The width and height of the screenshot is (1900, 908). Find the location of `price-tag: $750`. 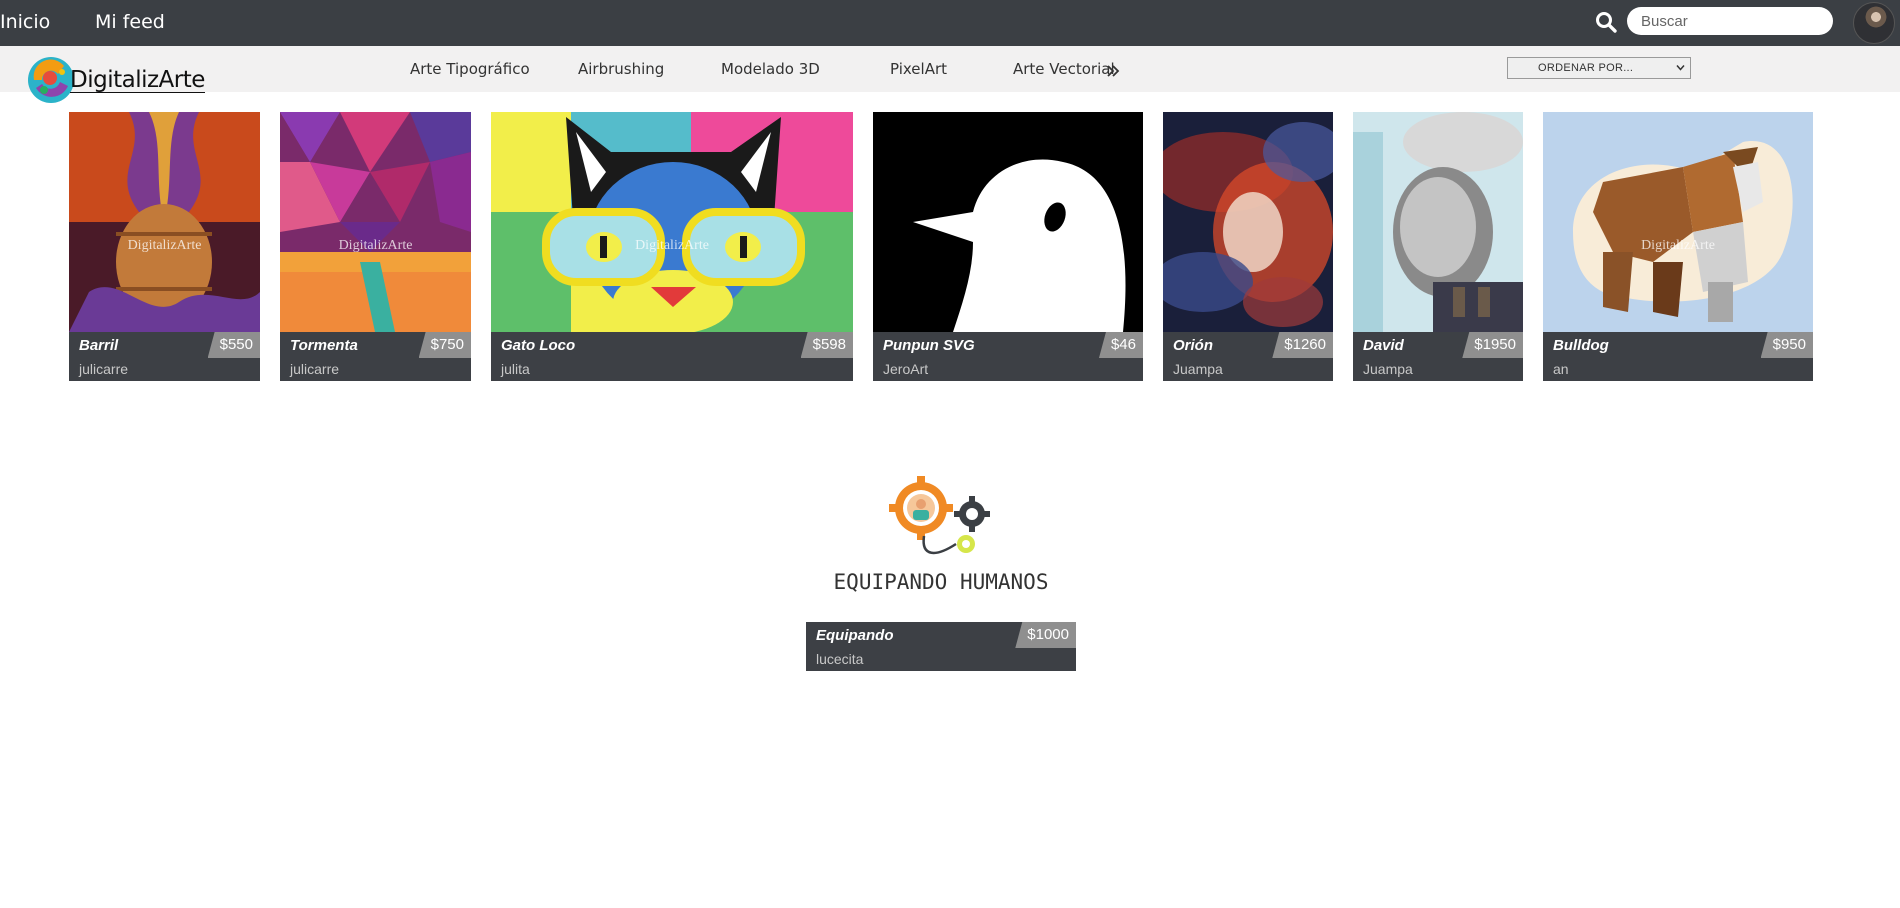

price-tag: $750 is located at coordinates (444, 345).